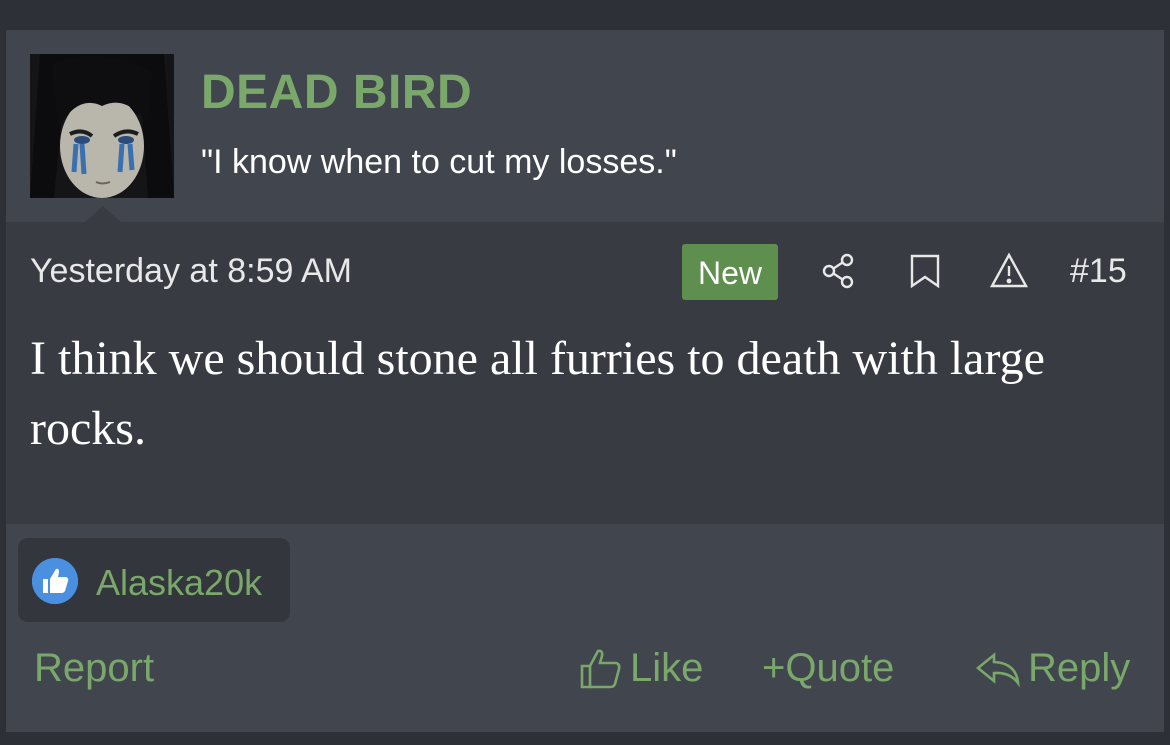  I want to click on report-button: Report, so click(94, 668).